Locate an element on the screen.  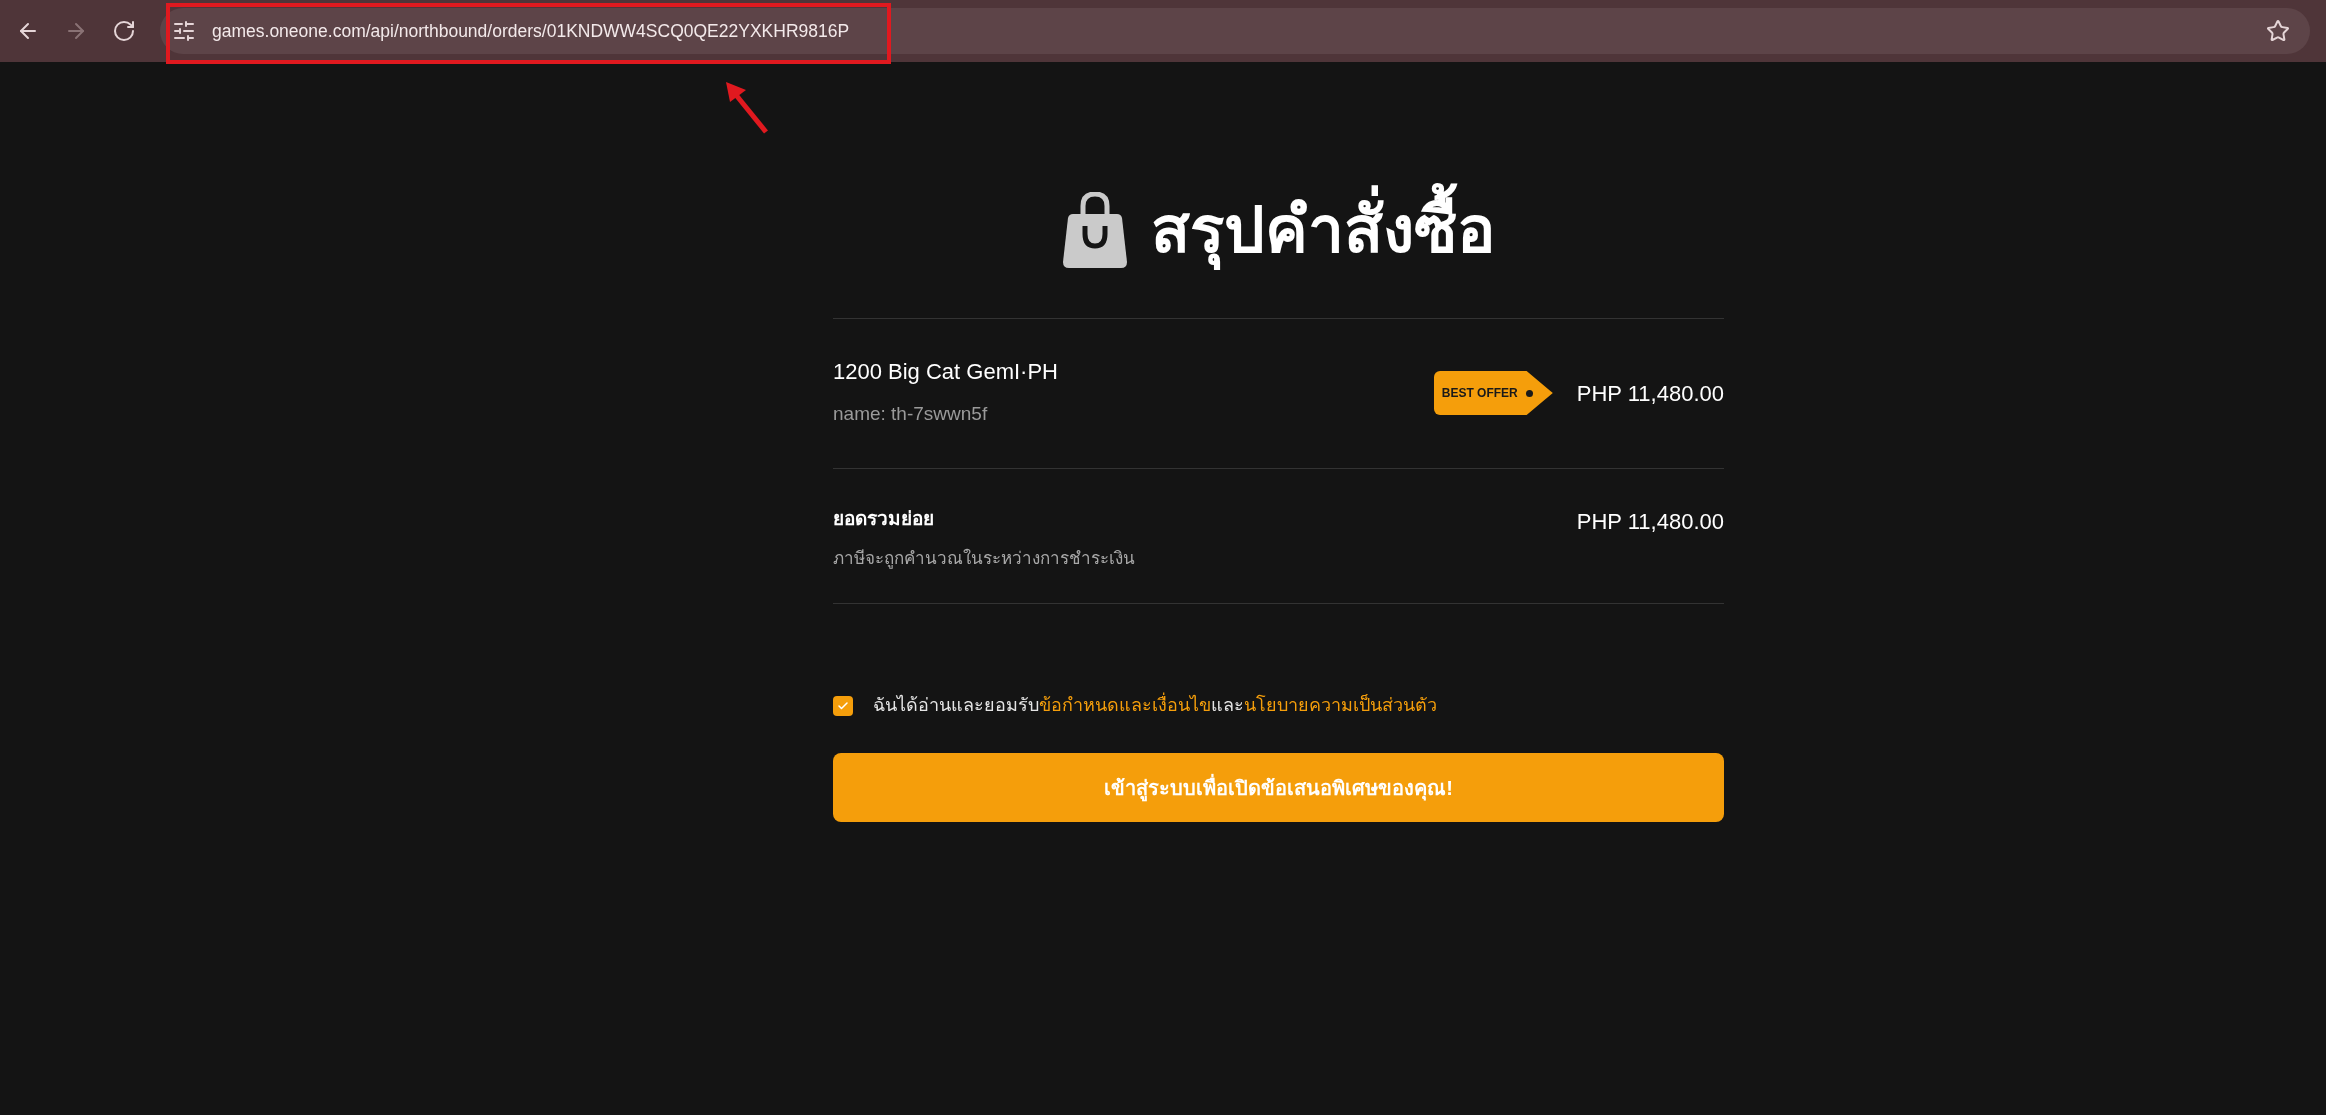
tax-note: ภาษีจะถูกคำนวณในระหว่างการชำระเงิน is located at coordinates (984, 559).